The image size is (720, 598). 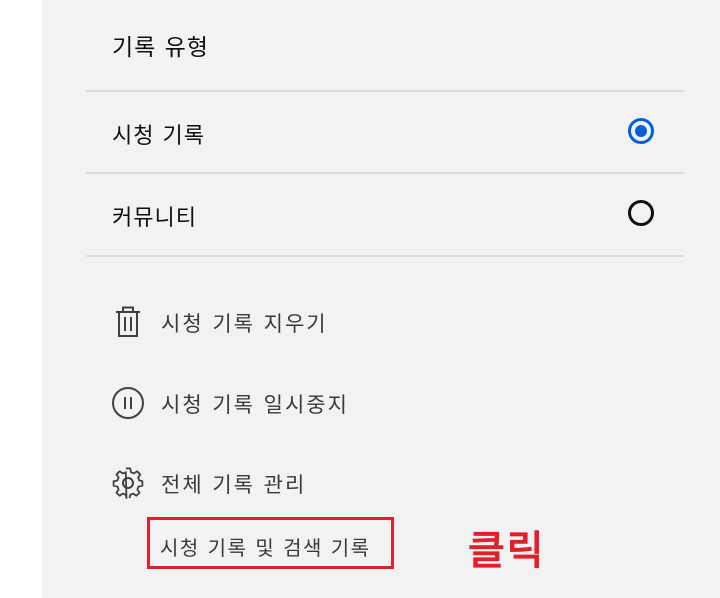 What do you see at coordinates (158, 136) in the screenshot?
I see `radio-option-label: 시청 기록` at bounding box center [158, 136].